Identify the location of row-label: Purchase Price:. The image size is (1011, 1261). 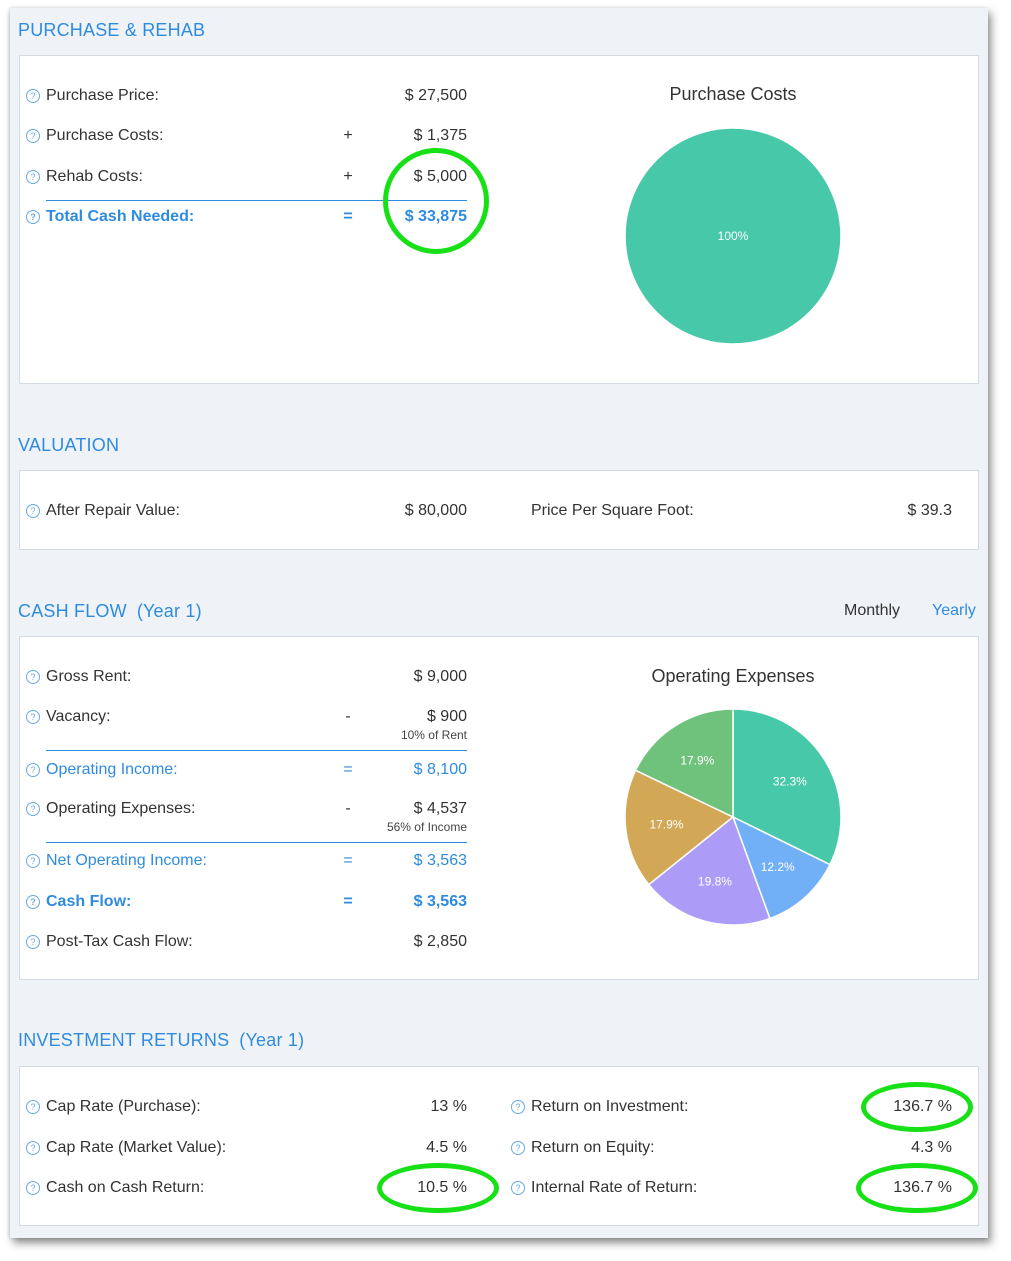
(102, 95).